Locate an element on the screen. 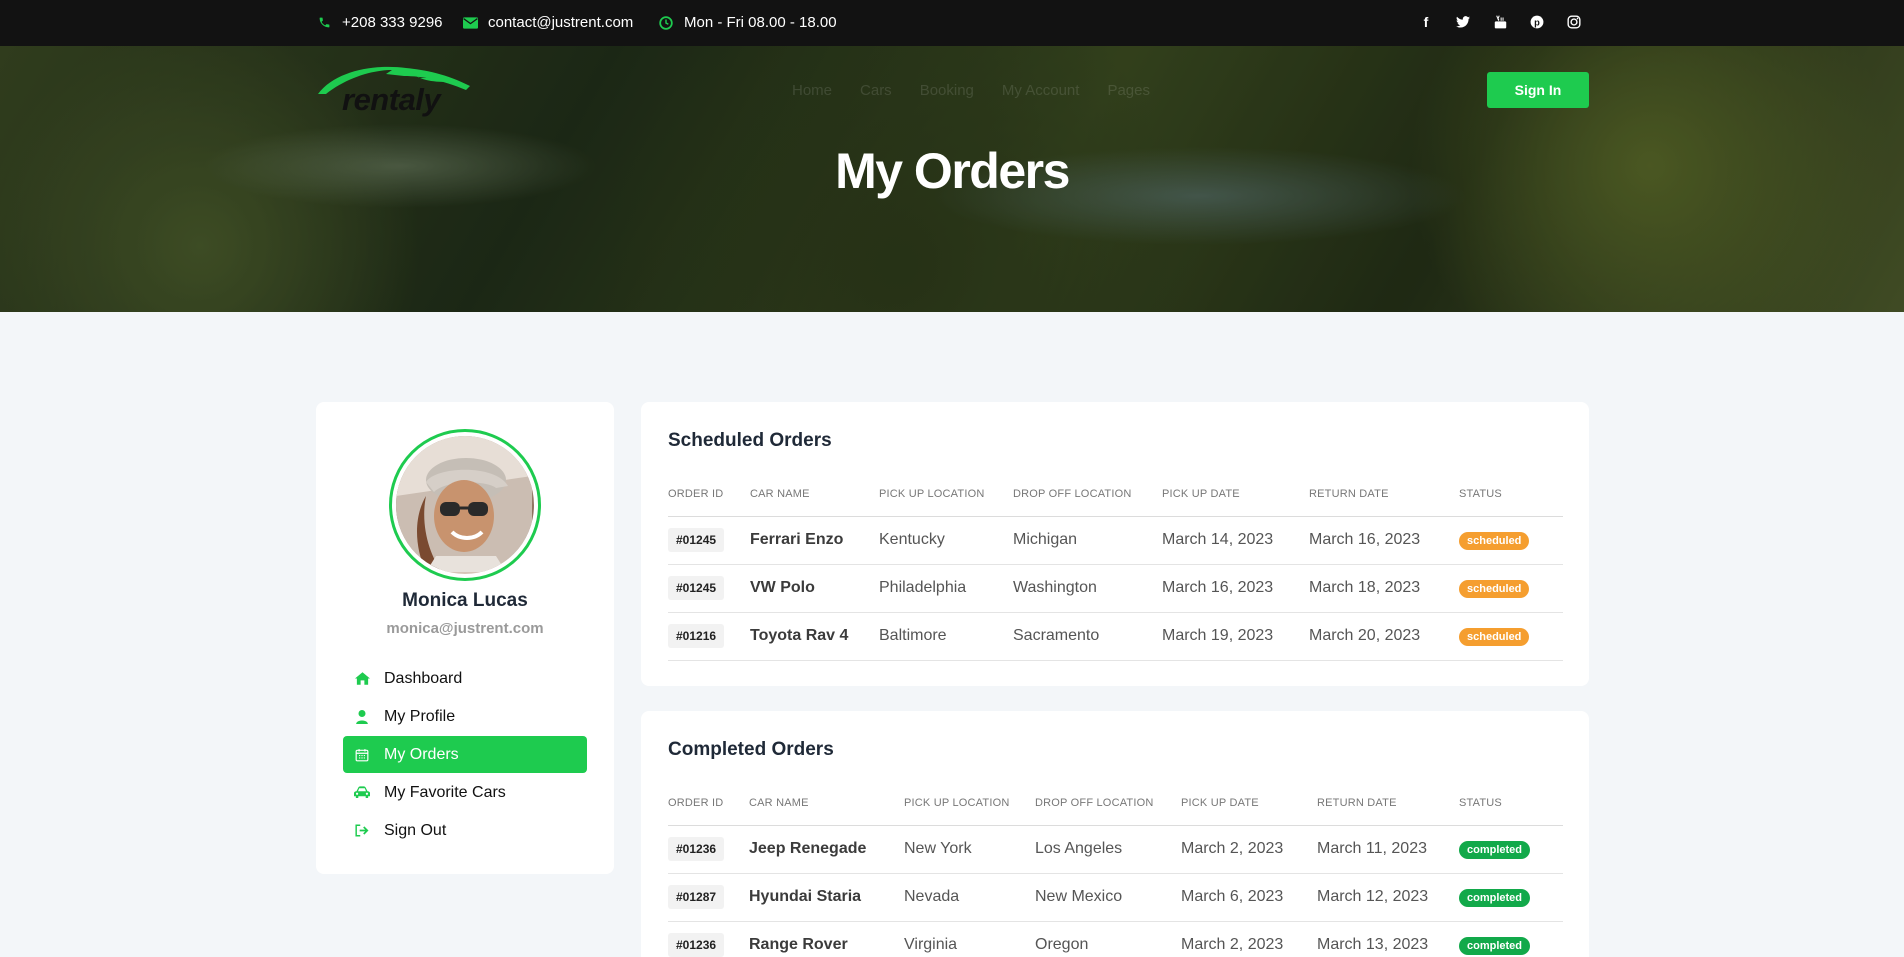 This screenshot has height=957, width=1904. car-name: Hyundai Staria is located at coordinates (826, 897).